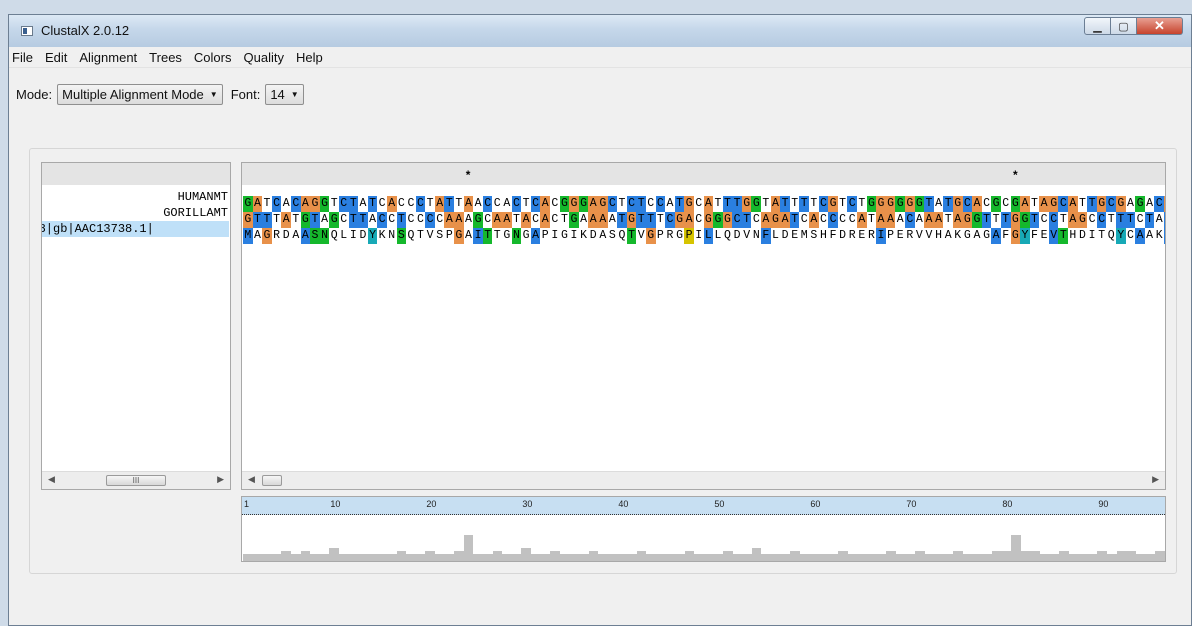 This screenshot has width=1192, height=626. What do you see at coordinates (1160, 26) in the screenshot?
I see `close-button: ✕` at bounding box center [1160, 26].